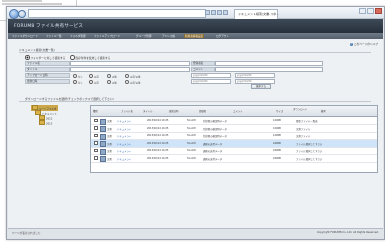 The height and width of the screenshot is (244, 385). I want to click on maximize-icon, so click(370, 11).